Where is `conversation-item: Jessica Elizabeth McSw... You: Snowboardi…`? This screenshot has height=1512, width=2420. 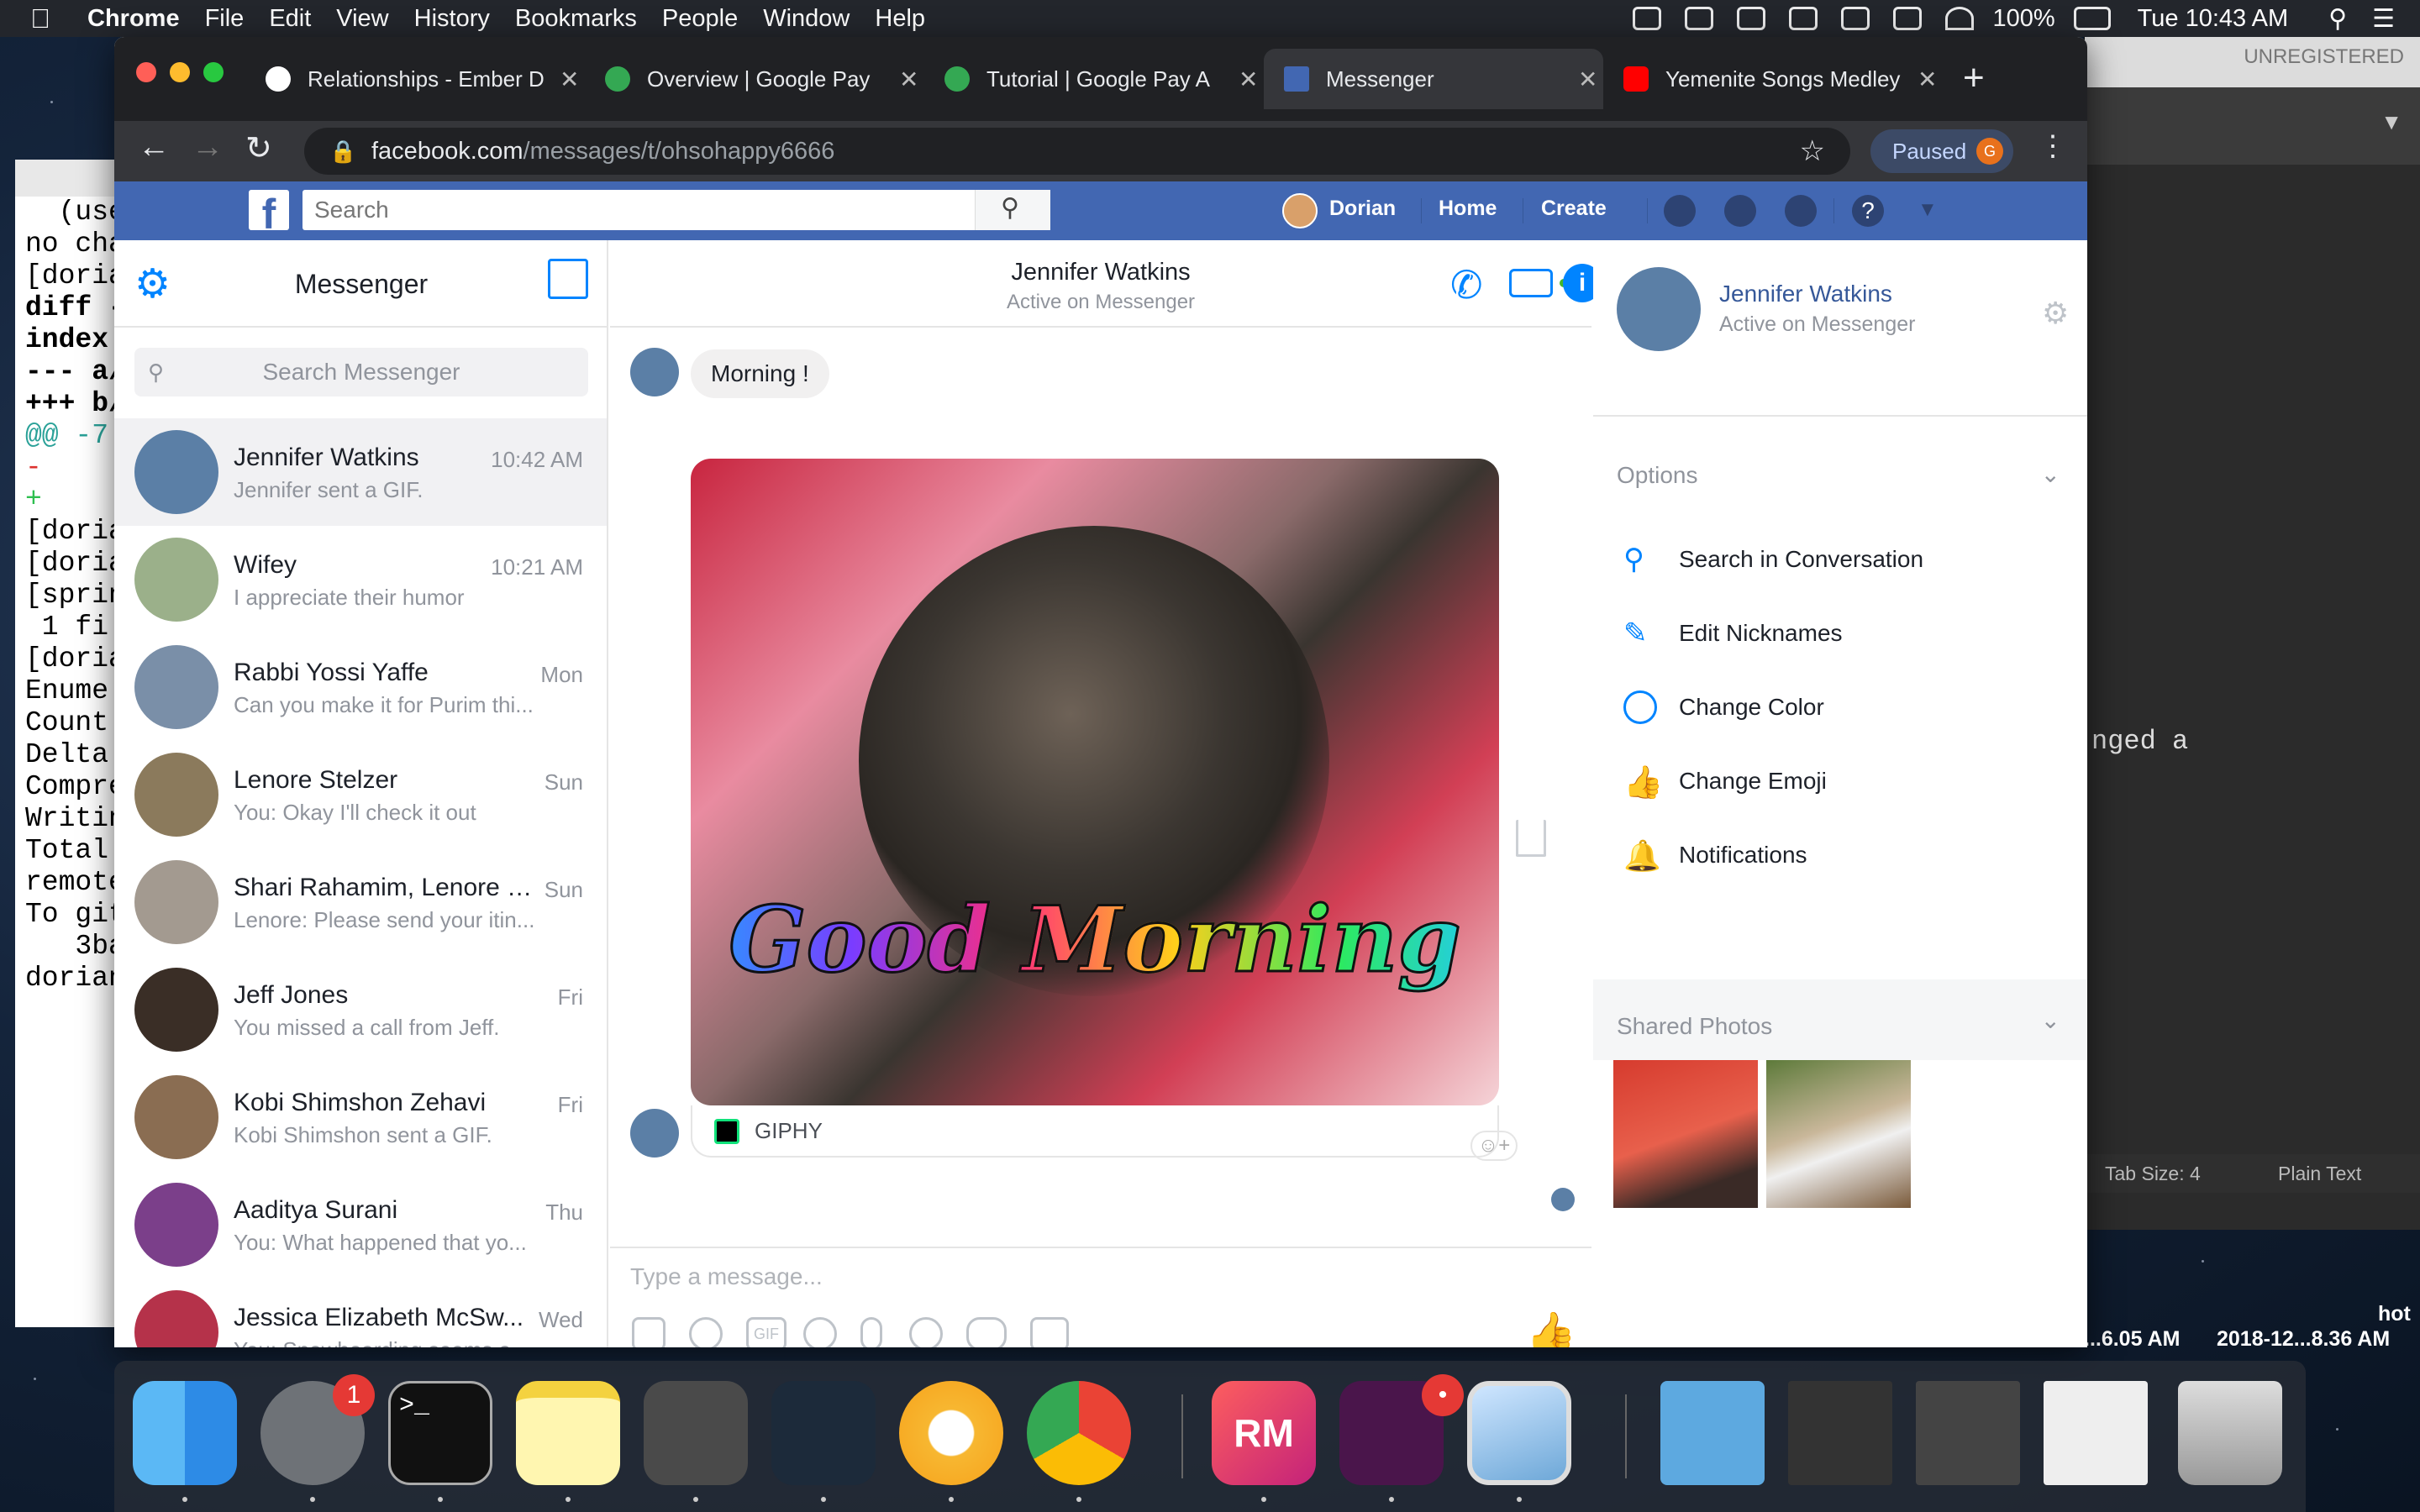
conversation-item: Jessica Elizabeth McSw... You: Snowboardi… is located at coordinates (360, 1312).